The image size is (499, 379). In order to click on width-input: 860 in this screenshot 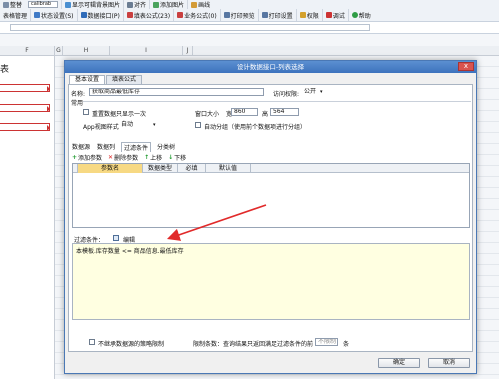, I will do `click(244, 112)`.